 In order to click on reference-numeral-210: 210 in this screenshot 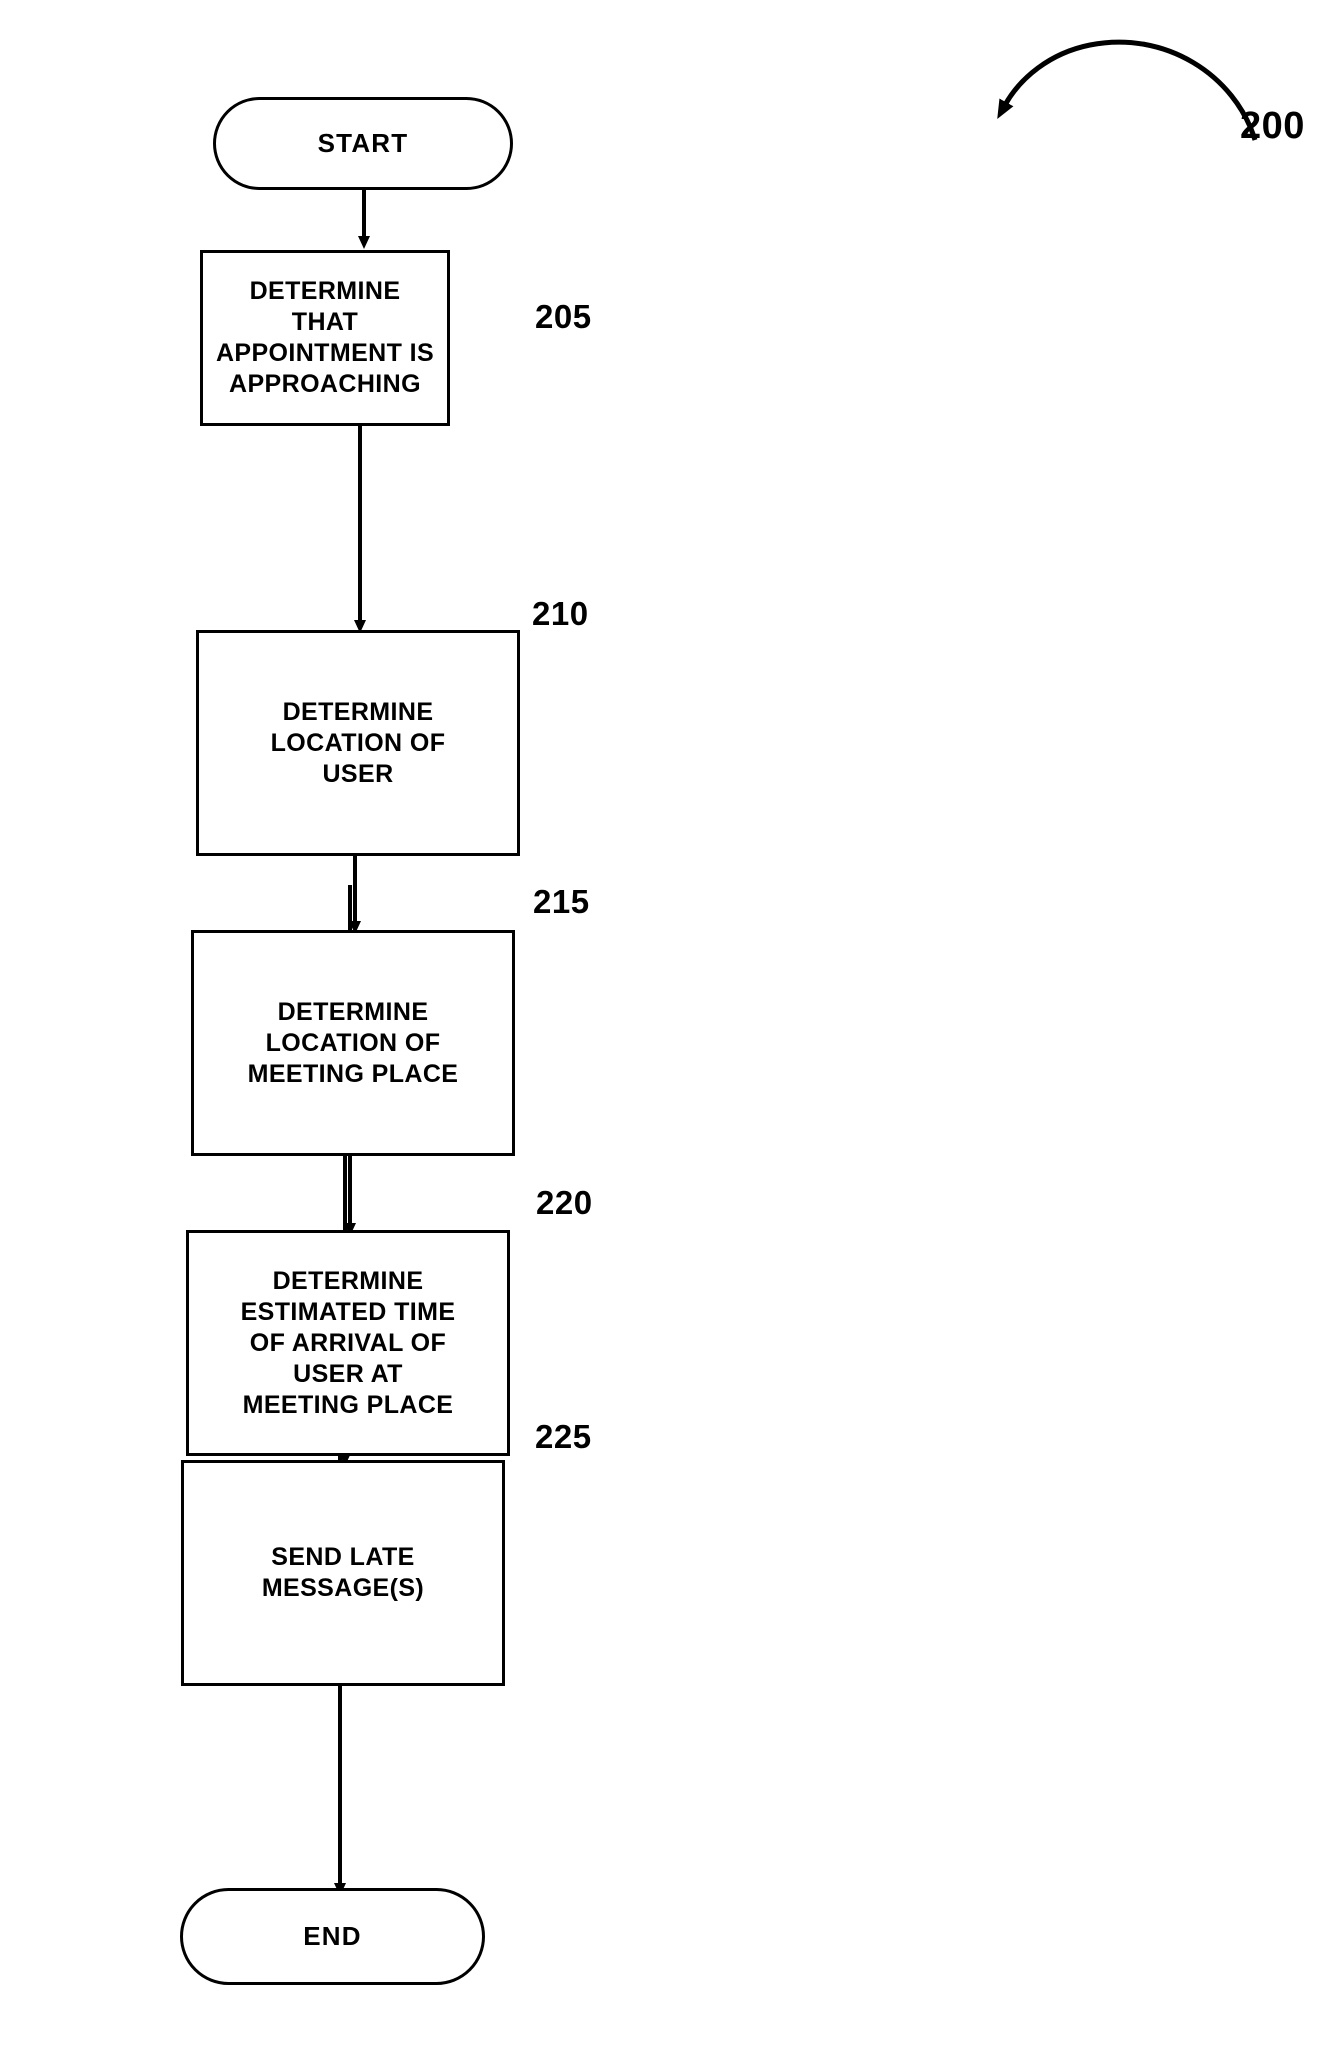, I will do `click(560, 613)`.